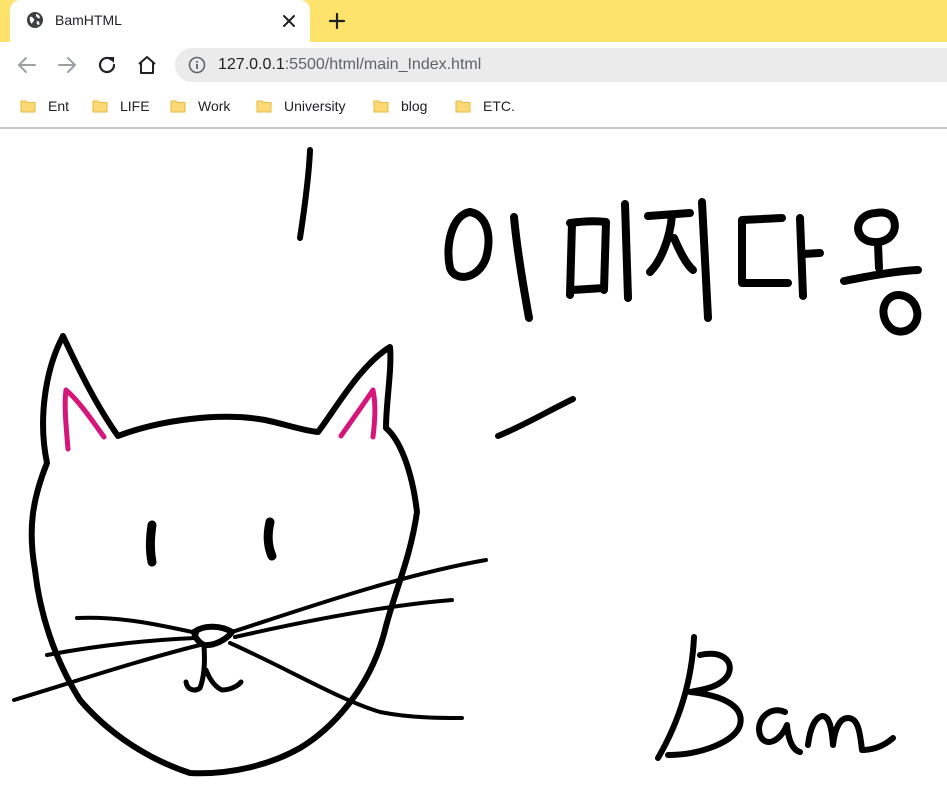 This screenshot has height=791, width=947. I want to click on bookmark-label: University, so click(315, 106).